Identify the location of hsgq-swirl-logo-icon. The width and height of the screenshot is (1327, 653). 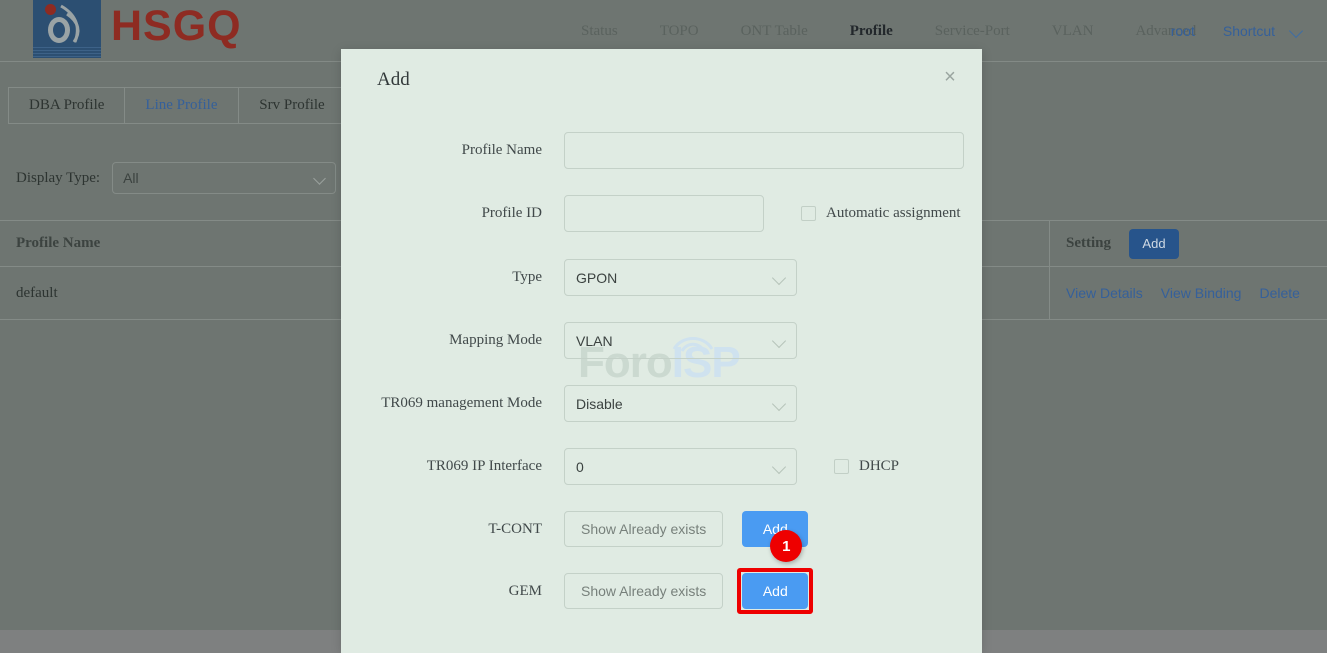
(67, 29).